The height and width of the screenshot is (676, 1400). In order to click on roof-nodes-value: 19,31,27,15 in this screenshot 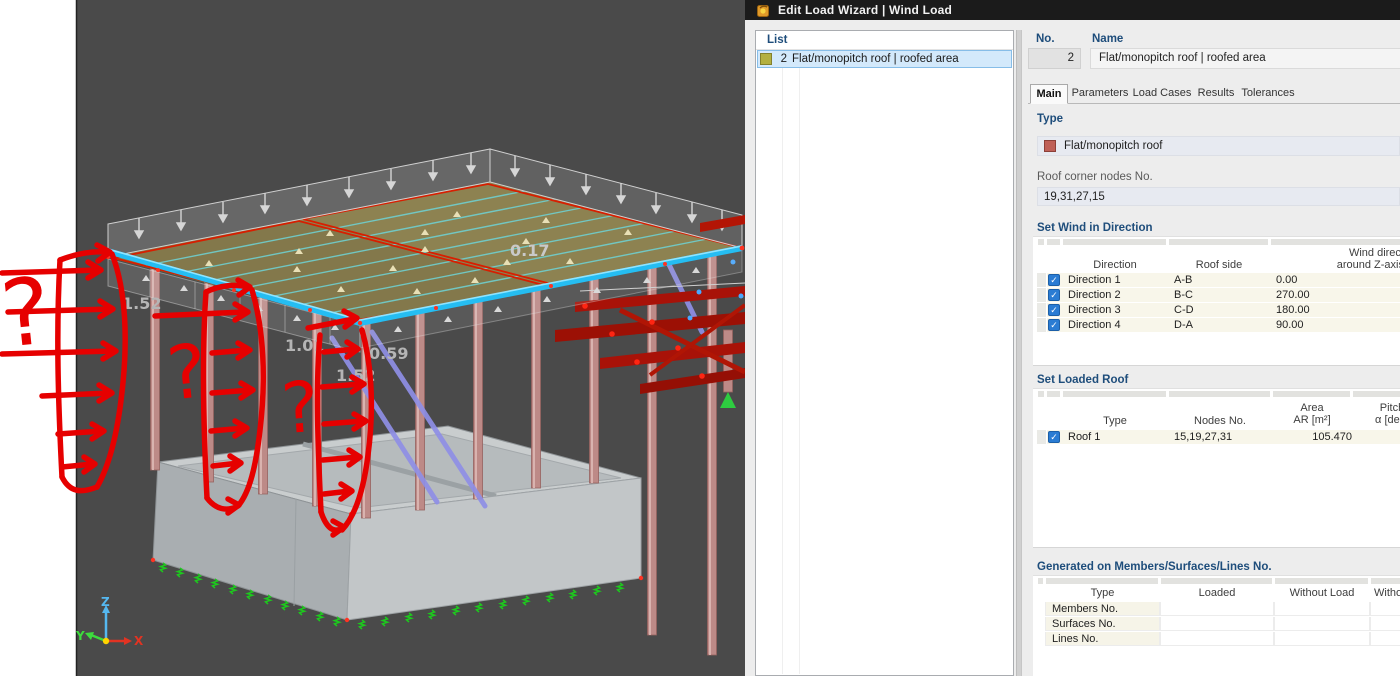, I will do `click(1074, 196)`.